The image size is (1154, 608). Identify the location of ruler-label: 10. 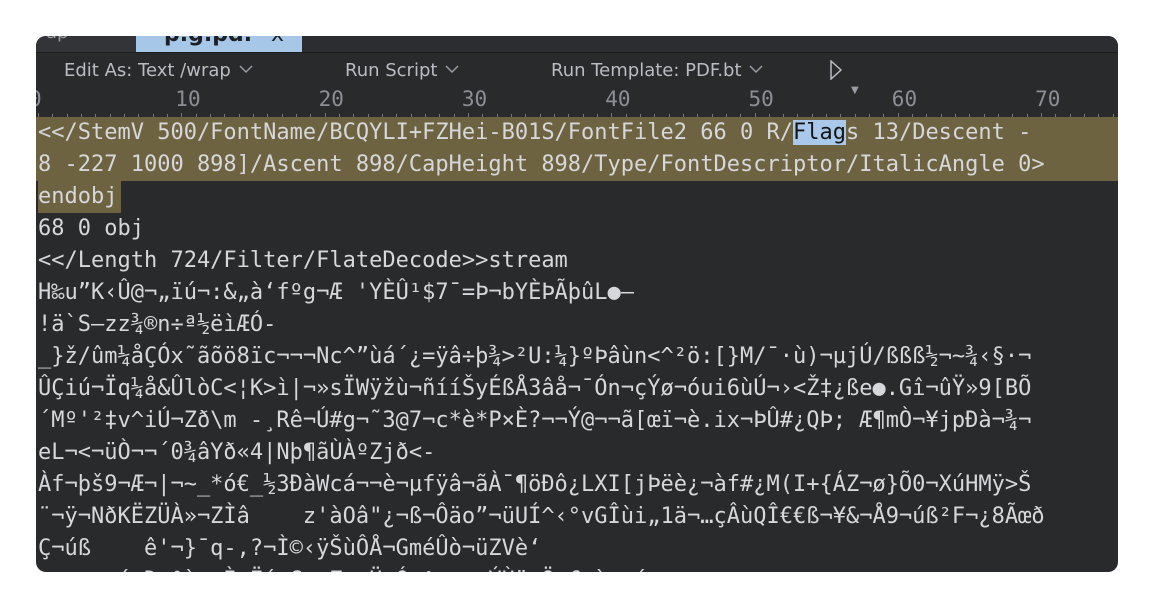
(188, 99).